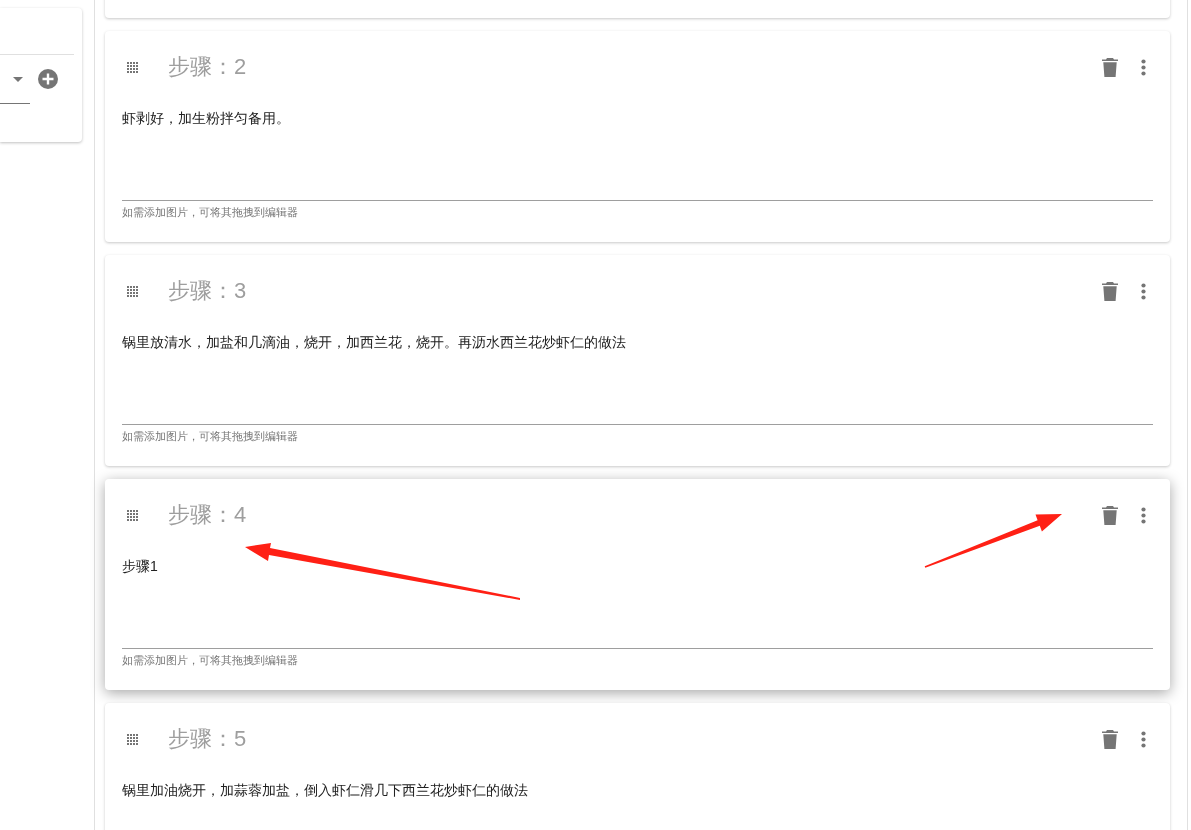  Describe the element at coordinates (207, 515) in the screenshot. I see `step-title: 步骤：4` at that location.